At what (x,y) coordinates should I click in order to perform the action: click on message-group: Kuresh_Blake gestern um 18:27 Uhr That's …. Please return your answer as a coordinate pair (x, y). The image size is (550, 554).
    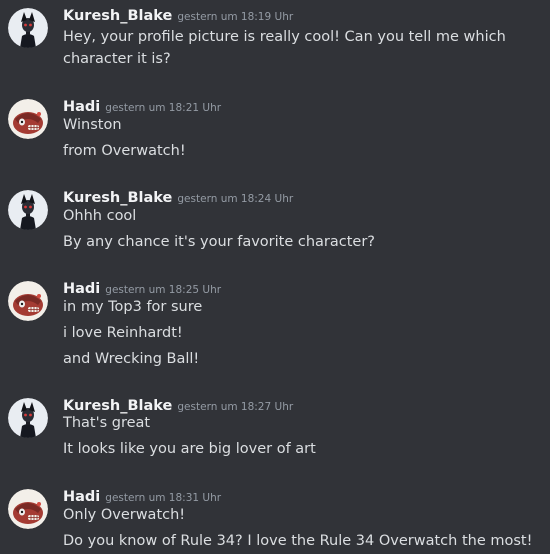
    Looking at the image, I should click on (275, 428).